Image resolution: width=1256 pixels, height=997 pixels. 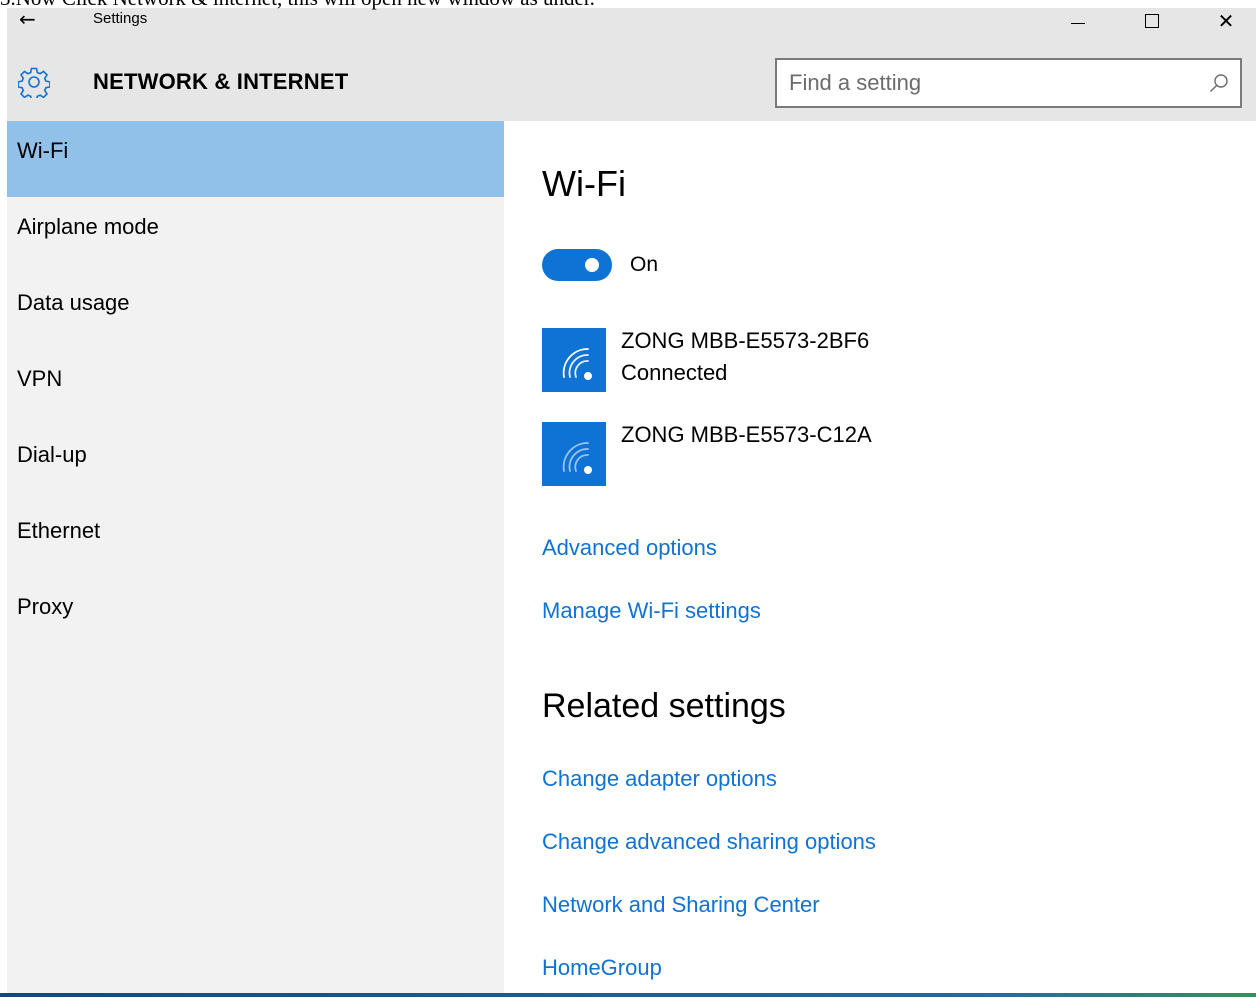 What do you see at coordinates (745, 340) in the screenshot?
I see `network-name: ZONG MBB-E5573-2BF6` at bounding box center [745, 340].